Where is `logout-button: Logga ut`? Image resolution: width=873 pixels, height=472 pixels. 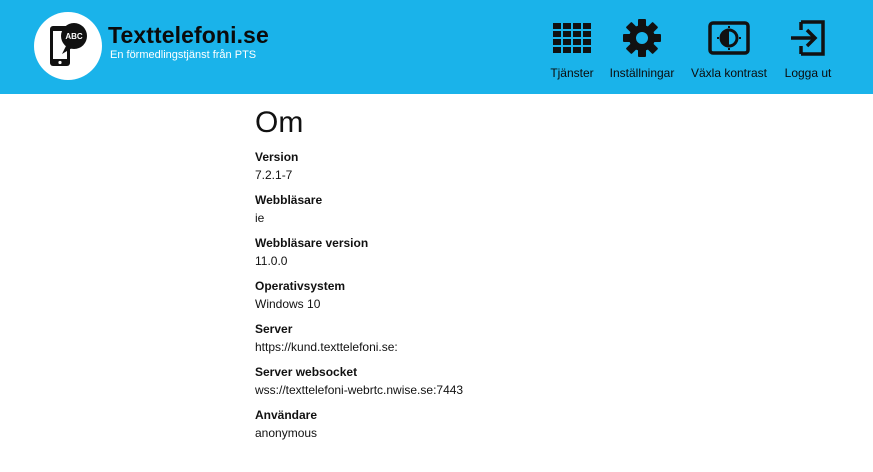 logout-button: Logga ut is located at coordinates (808, 47).